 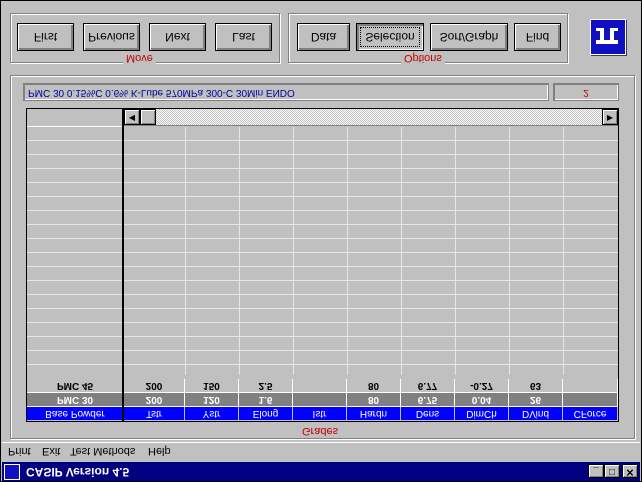 What do you see at coordinates (111, 37) in the screenshot?
I see `previous-button: Previous` at bounding box center [111, 37].